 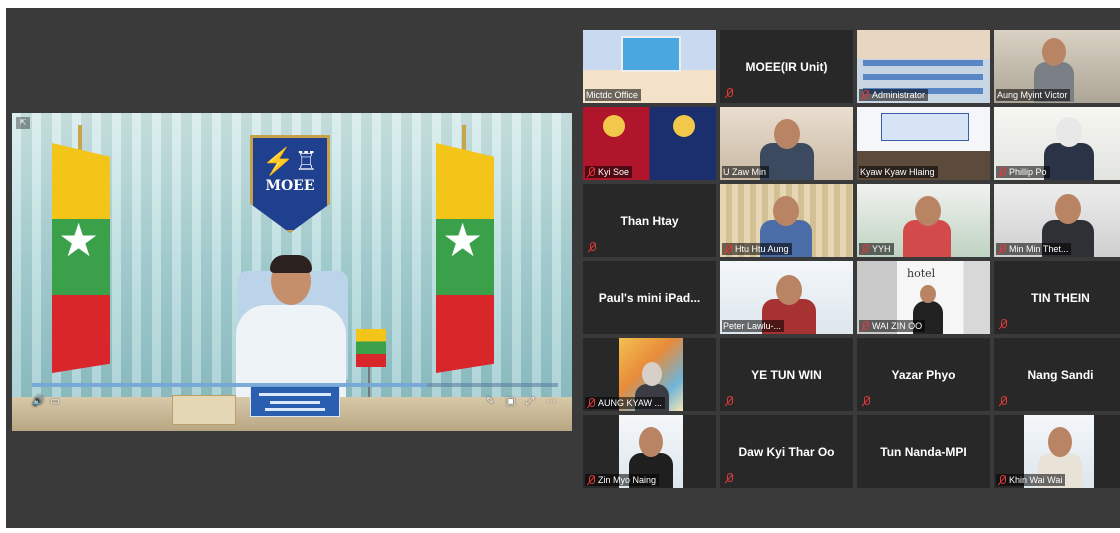 I want to click on participant-tile: Yazar Phyo, so click(x=923, y=374).